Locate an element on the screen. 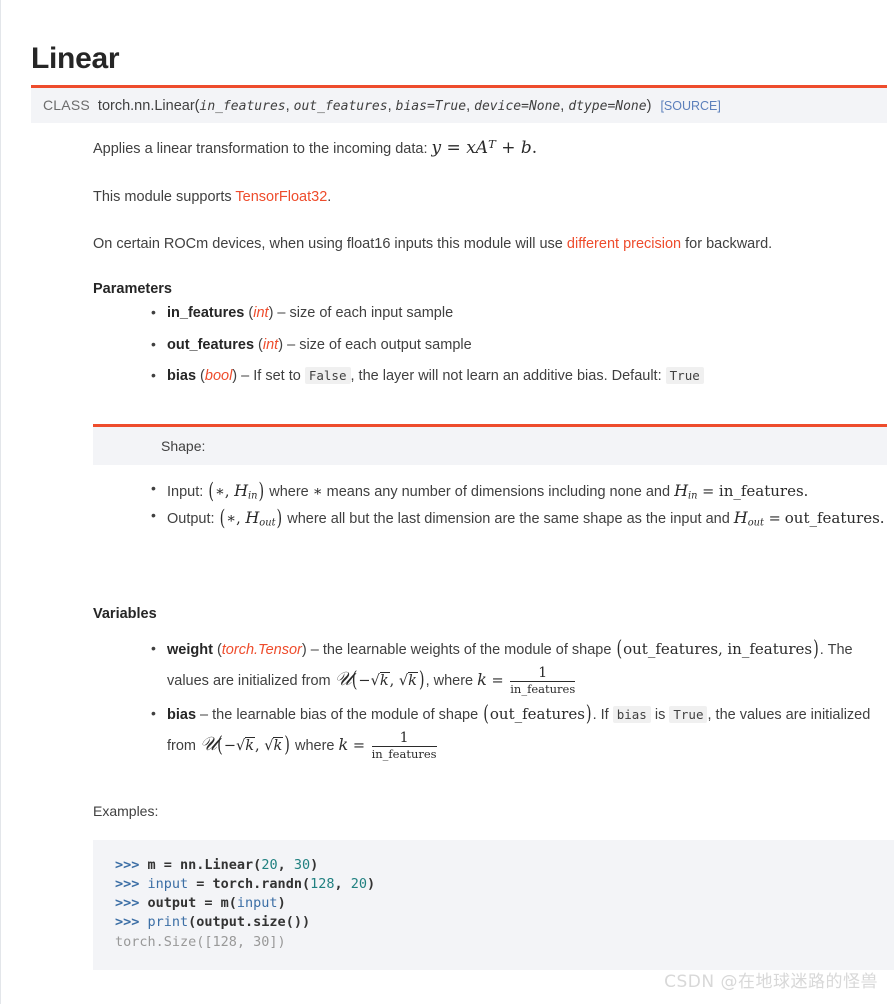 This screenshot has width=894, height=1004. parameters-heading: Parameters is located at coordinates (132, 288).